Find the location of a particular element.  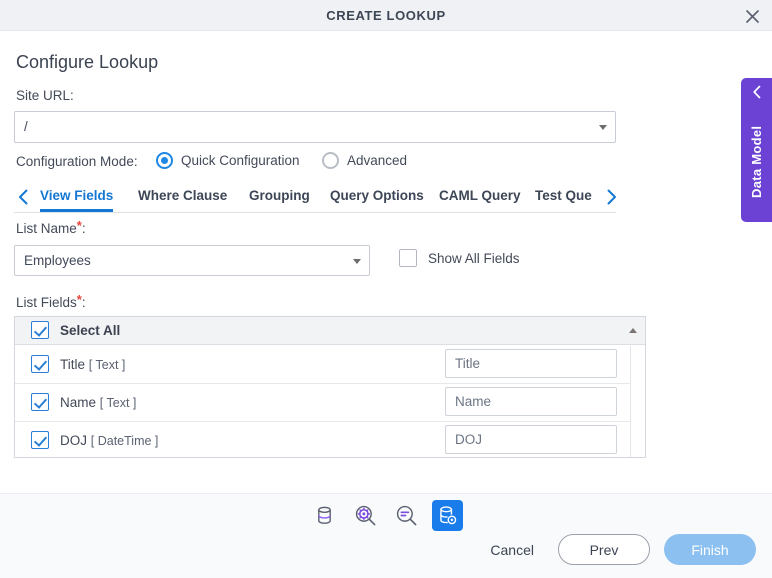

radio-advanced-label: Advanced is located at coordinates (377, 160).